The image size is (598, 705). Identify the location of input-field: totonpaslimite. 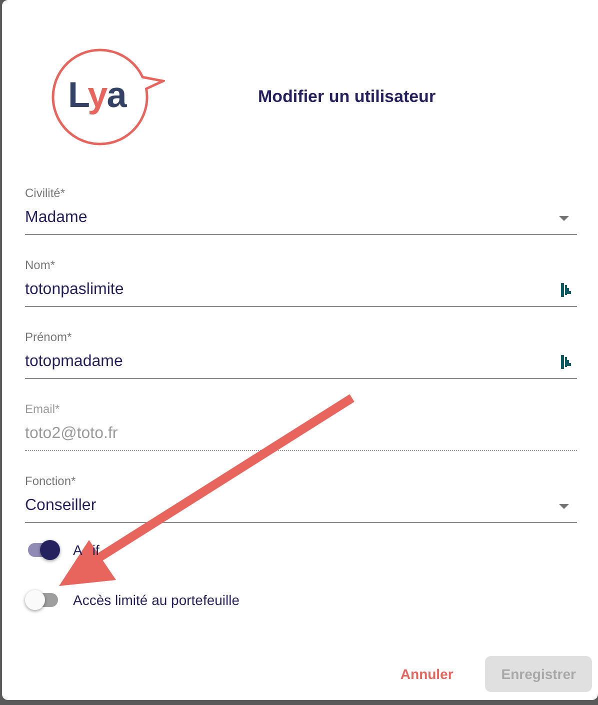
(301, 290).